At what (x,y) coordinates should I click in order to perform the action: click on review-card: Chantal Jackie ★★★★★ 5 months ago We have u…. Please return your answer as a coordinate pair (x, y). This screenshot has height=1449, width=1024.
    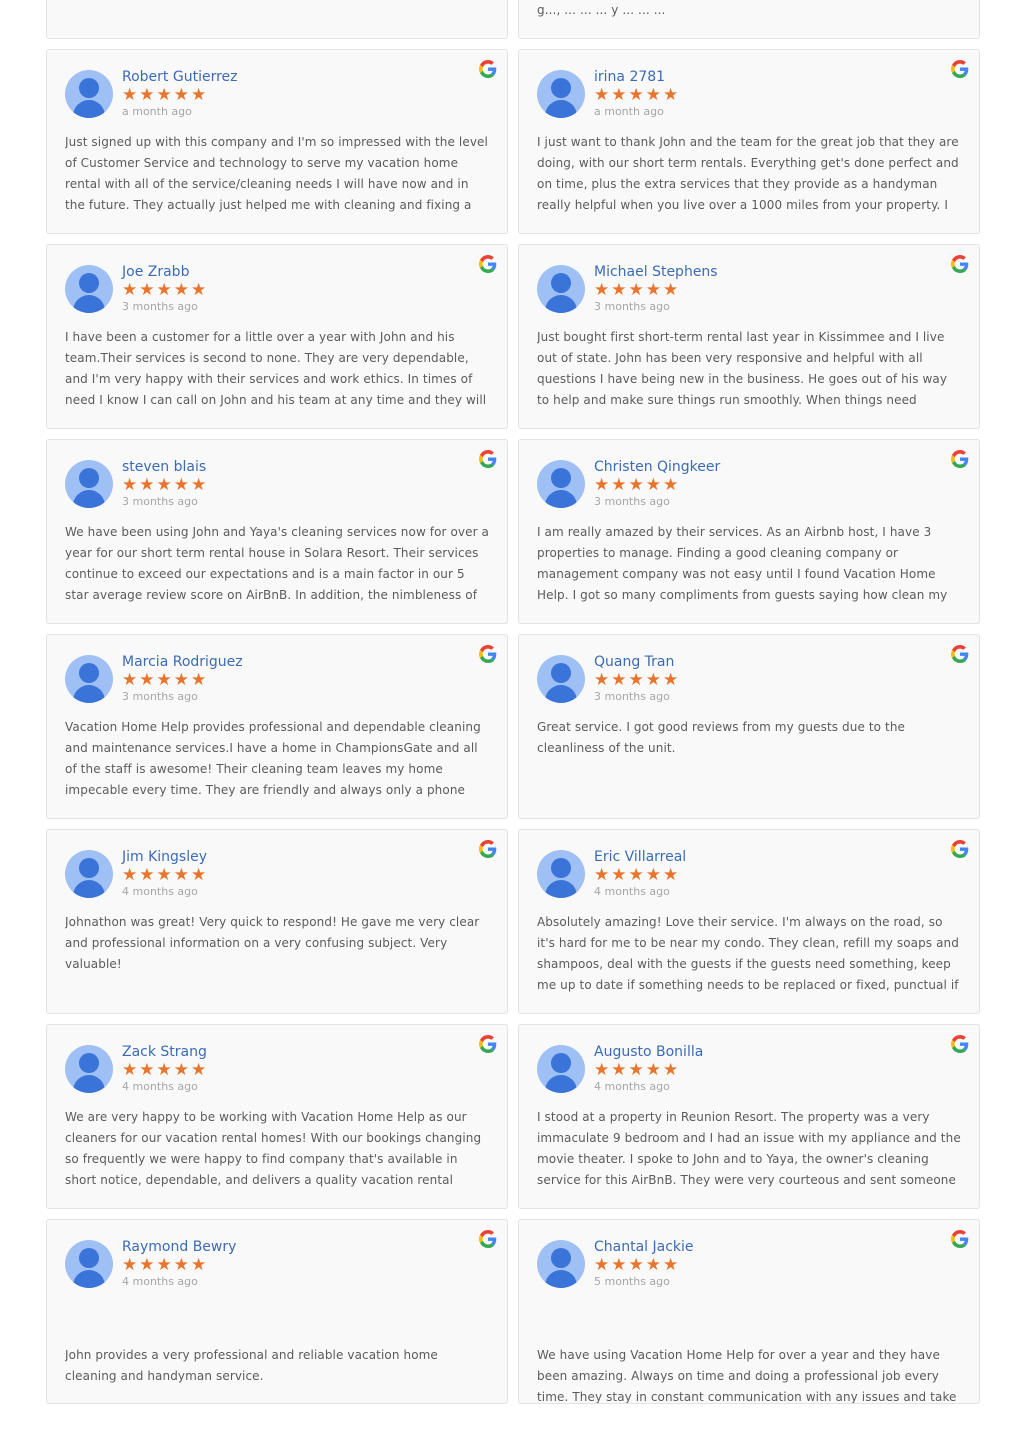
    Looking at the image, I should click on (749, 1311).